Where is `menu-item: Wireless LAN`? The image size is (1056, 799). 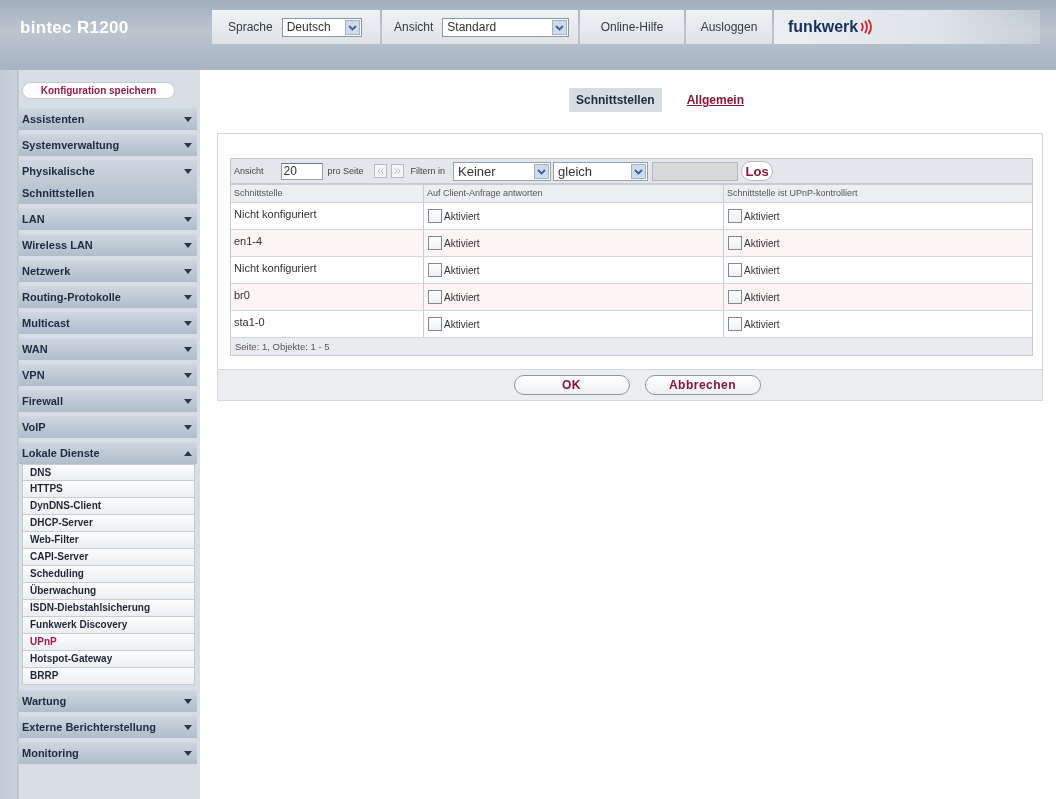 menu-item: Wireless LAN is located at coordinates (108, 245).